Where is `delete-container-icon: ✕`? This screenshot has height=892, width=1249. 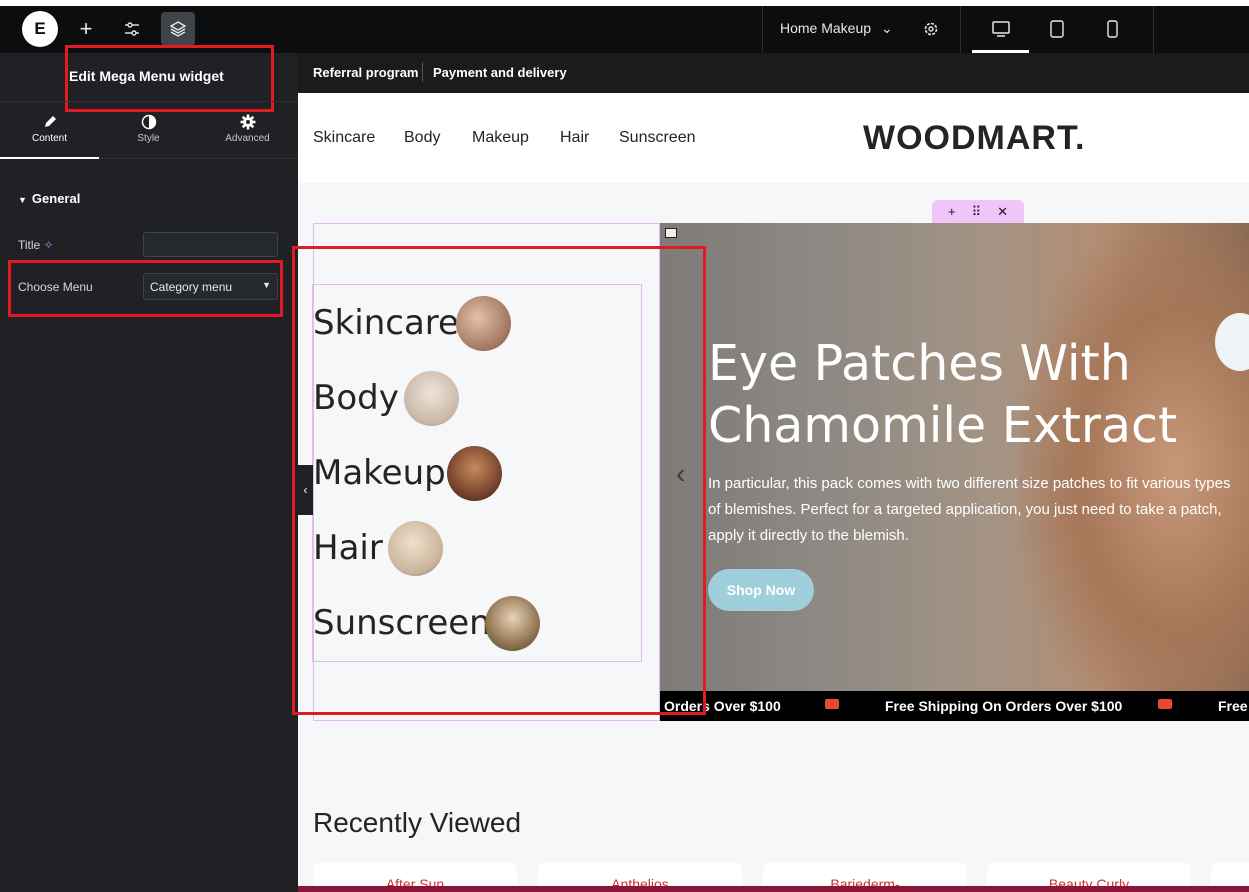 delete-container-icon: ✕ is located at coordinates (1002, 212).